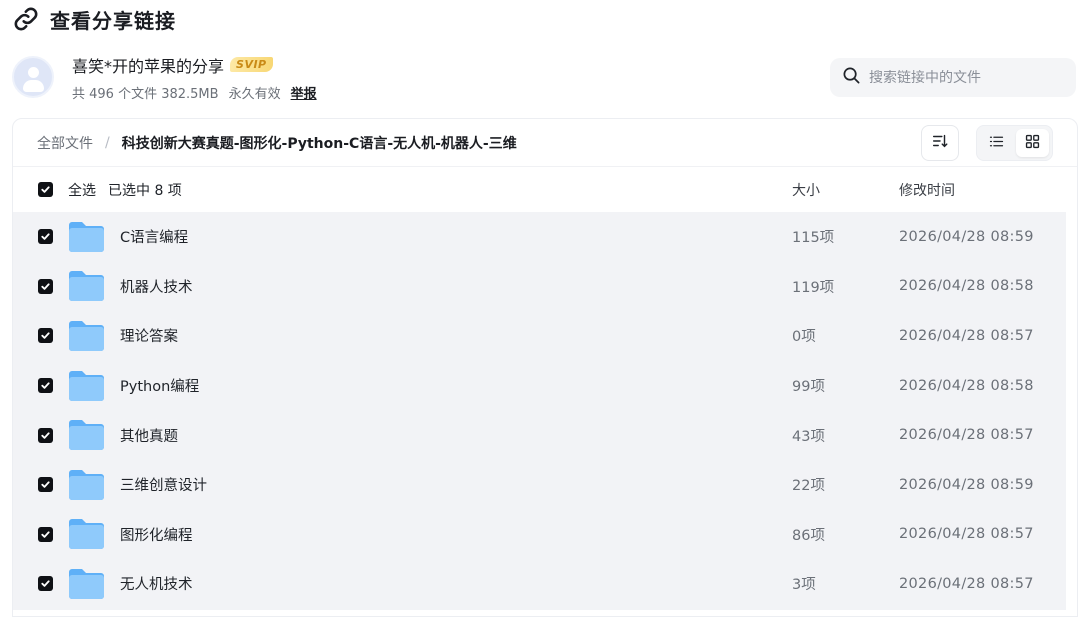 The height and width of the screenshot is (617, 1080). I want to click on file-name: 机器人技术, so click(156, 286).